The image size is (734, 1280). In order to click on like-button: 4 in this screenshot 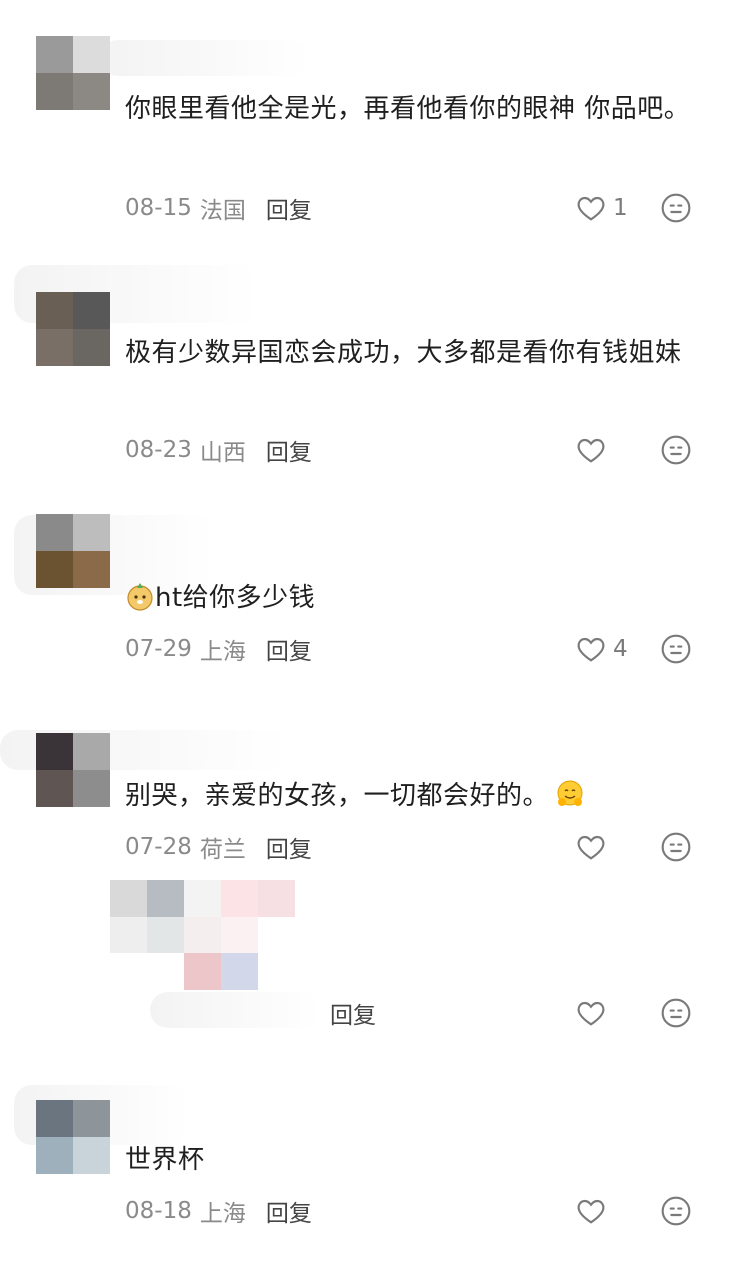, I will do `click(601, 649)`.